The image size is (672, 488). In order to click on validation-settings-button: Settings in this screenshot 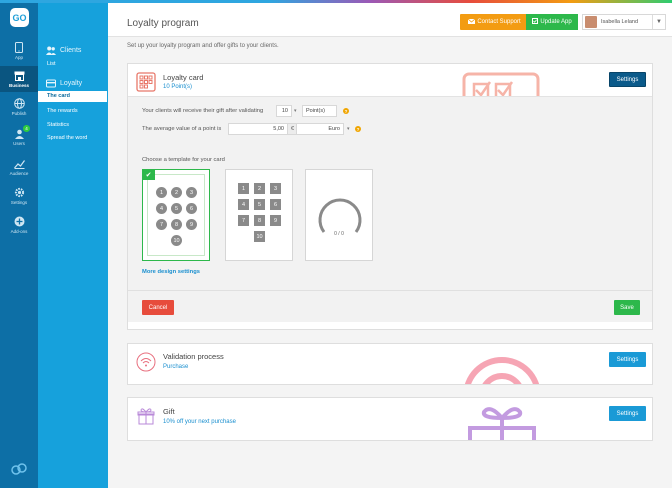, I will do `click(627, 359)`.